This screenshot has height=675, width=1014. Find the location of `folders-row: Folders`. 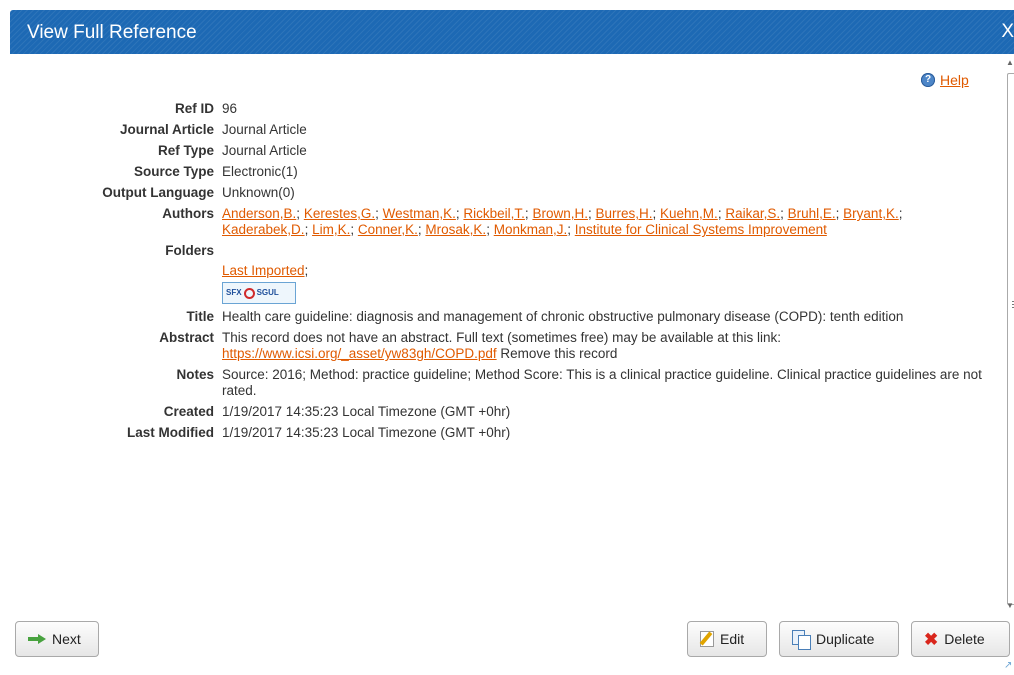

folders-row: Folders is located at coordinates (495, 251).